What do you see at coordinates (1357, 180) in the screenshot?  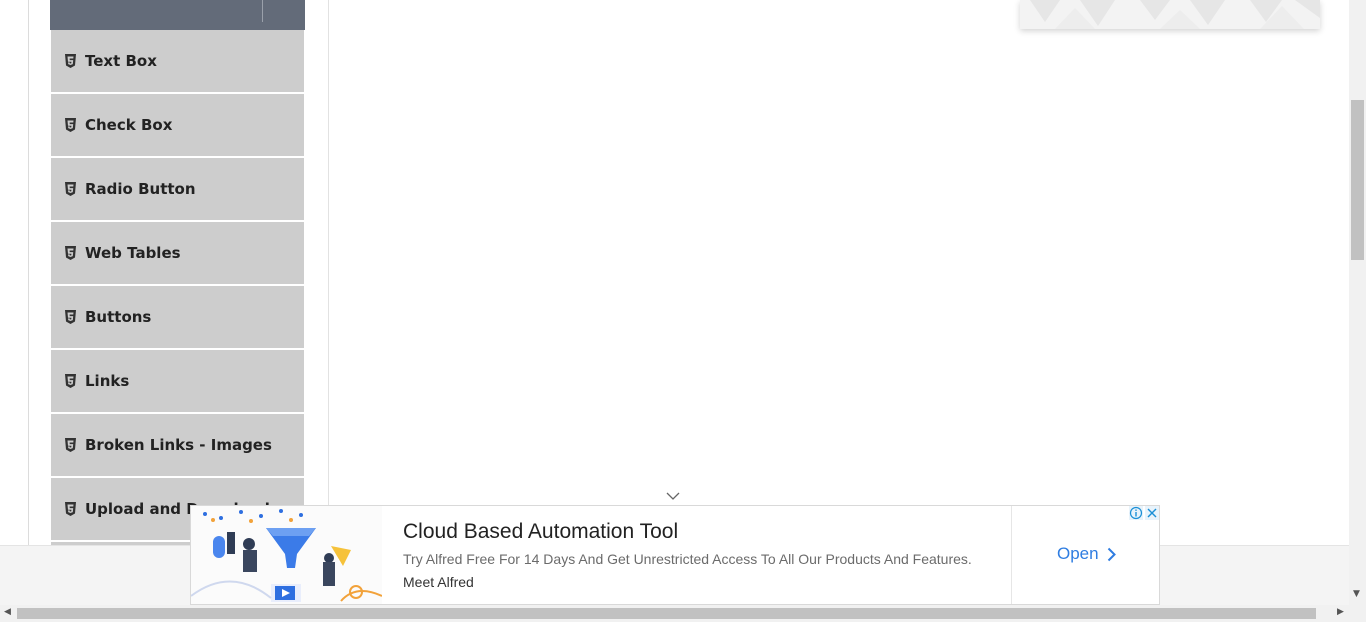 I see `vertical-scroll-thumb` at bounding box center [1357, 180].